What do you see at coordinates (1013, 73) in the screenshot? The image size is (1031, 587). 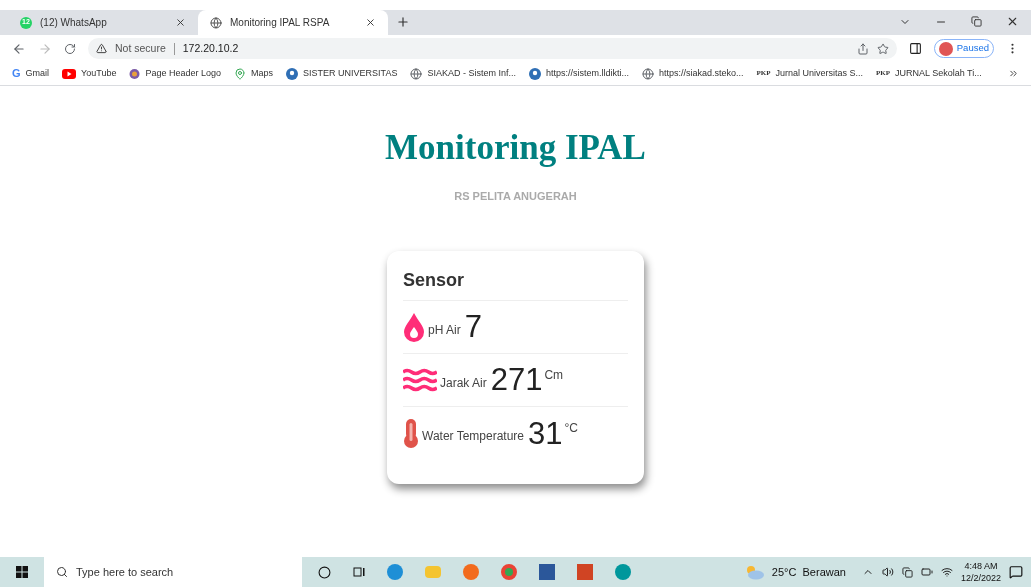 I see `more-bookmarks-icon` at bounding box center [1013, 73].